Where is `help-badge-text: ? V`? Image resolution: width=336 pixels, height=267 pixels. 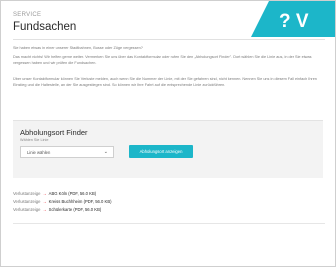
help-badge-text: ? V is located at coordinates (294, 21).